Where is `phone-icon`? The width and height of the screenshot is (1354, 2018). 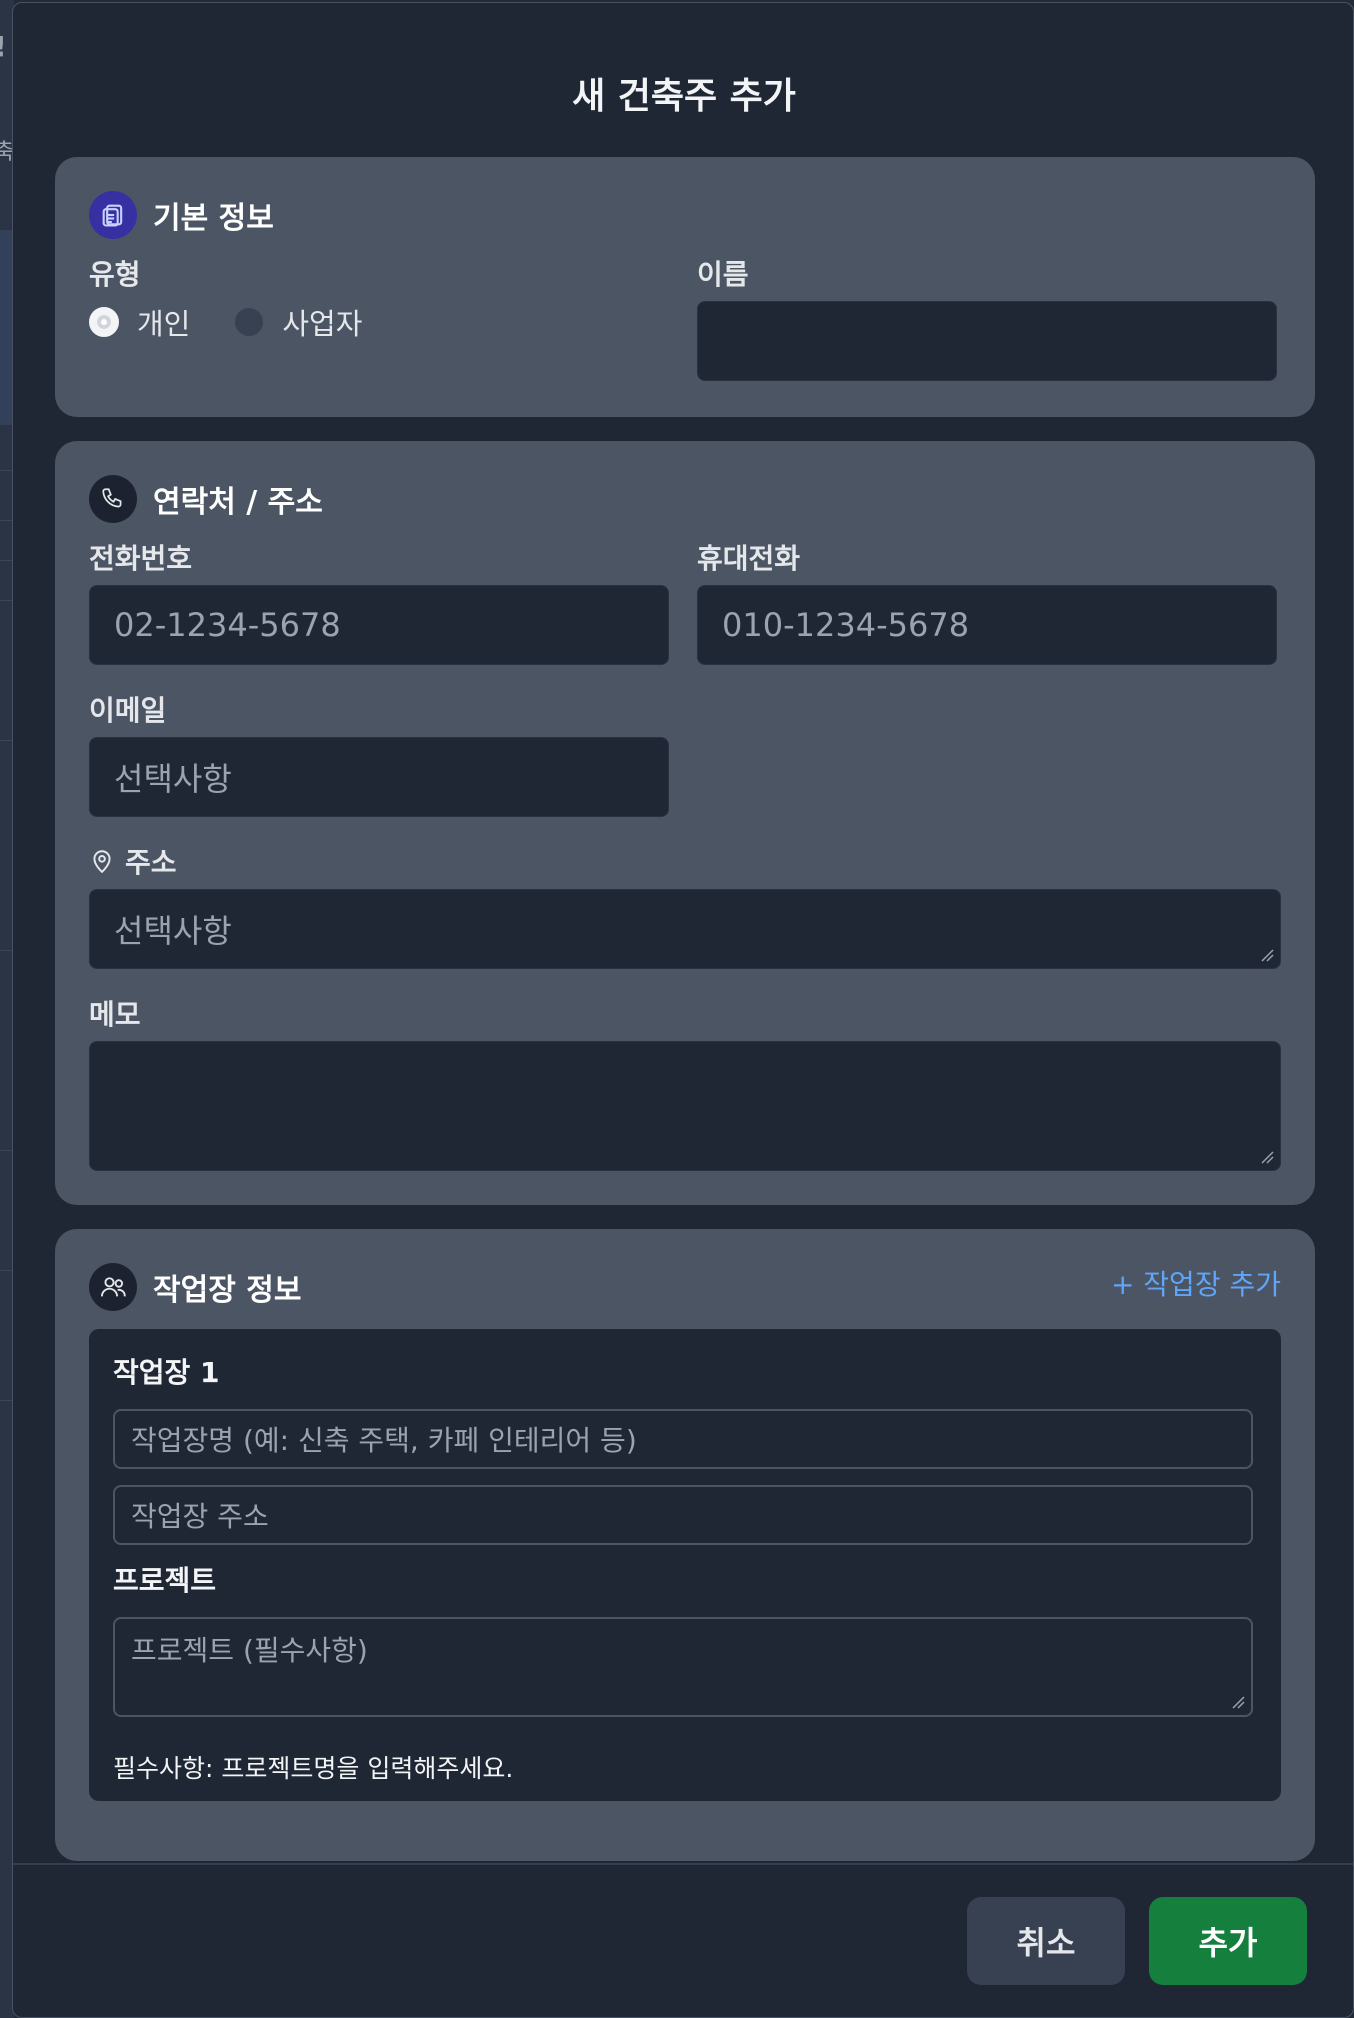
phone-icon is located at coordinates (113, 499).